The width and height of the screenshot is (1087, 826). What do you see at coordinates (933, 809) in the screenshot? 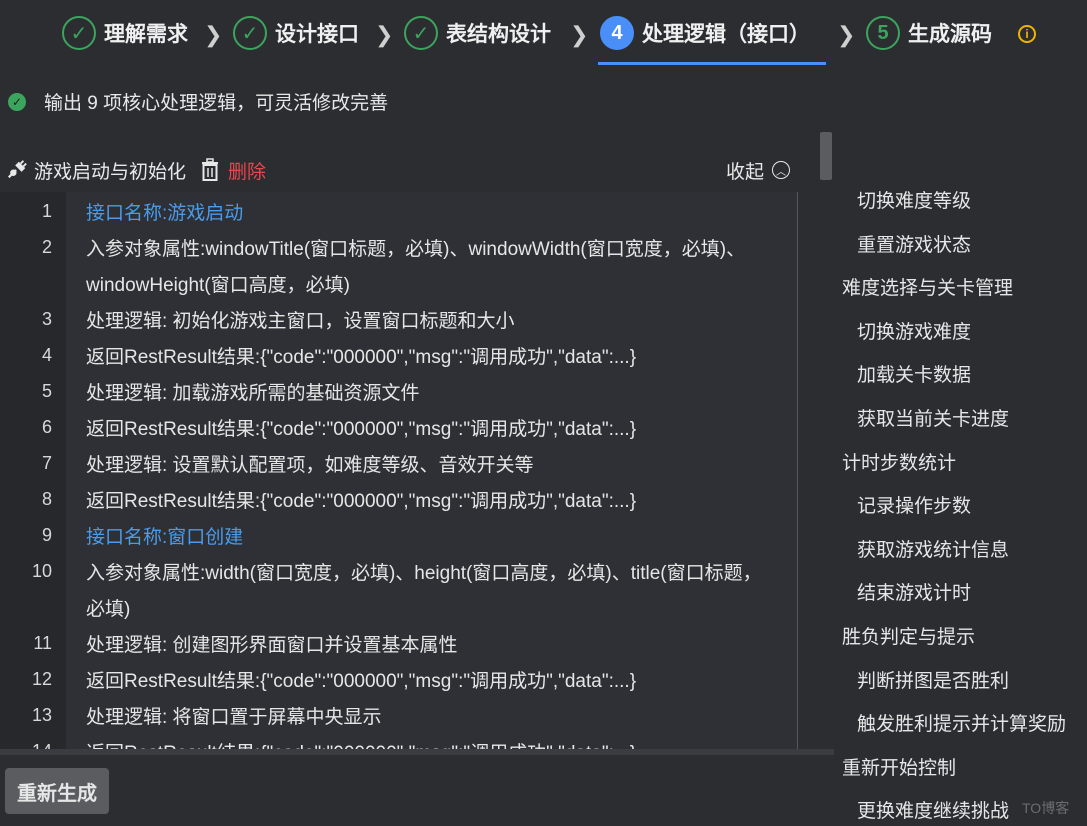
I see `nav-sub-item: 更换难度继续挑战` at bounding box center [933, 809].